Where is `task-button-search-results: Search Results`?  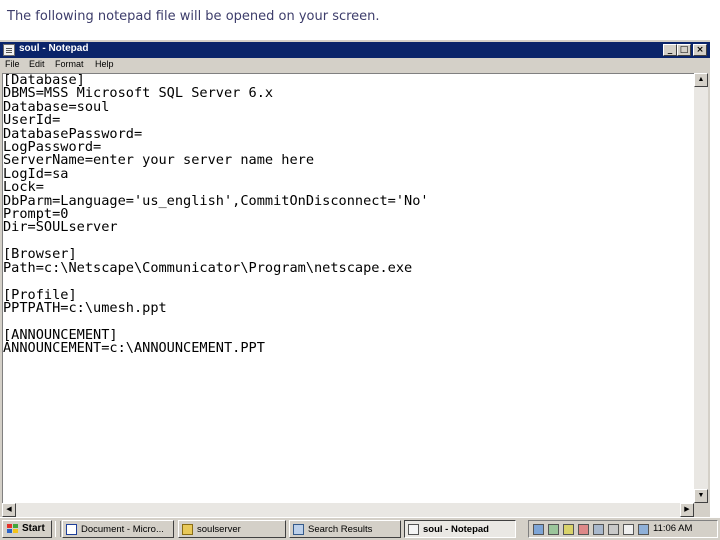 task-button-search-results: Search Results is located at coordinates (345, 529).